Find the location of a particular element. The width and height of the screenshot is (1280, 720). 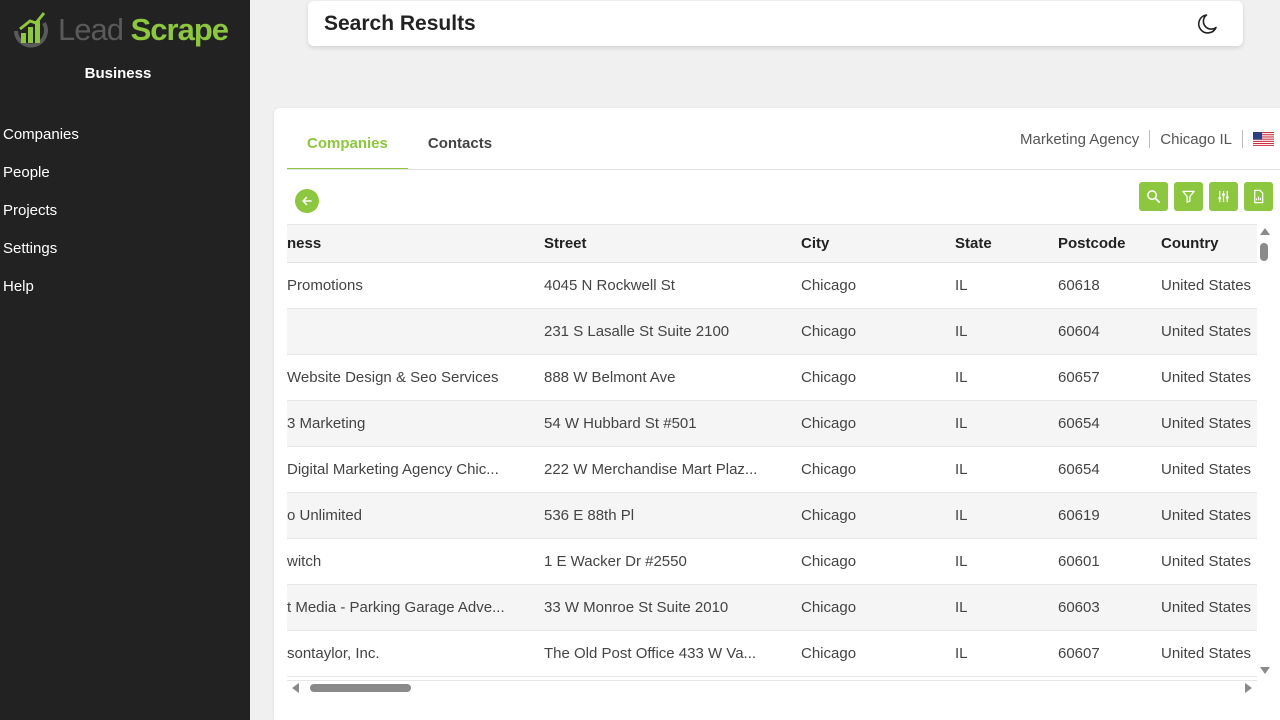

criteria-location: Chicago IL is located at coordinates (1196, 139).